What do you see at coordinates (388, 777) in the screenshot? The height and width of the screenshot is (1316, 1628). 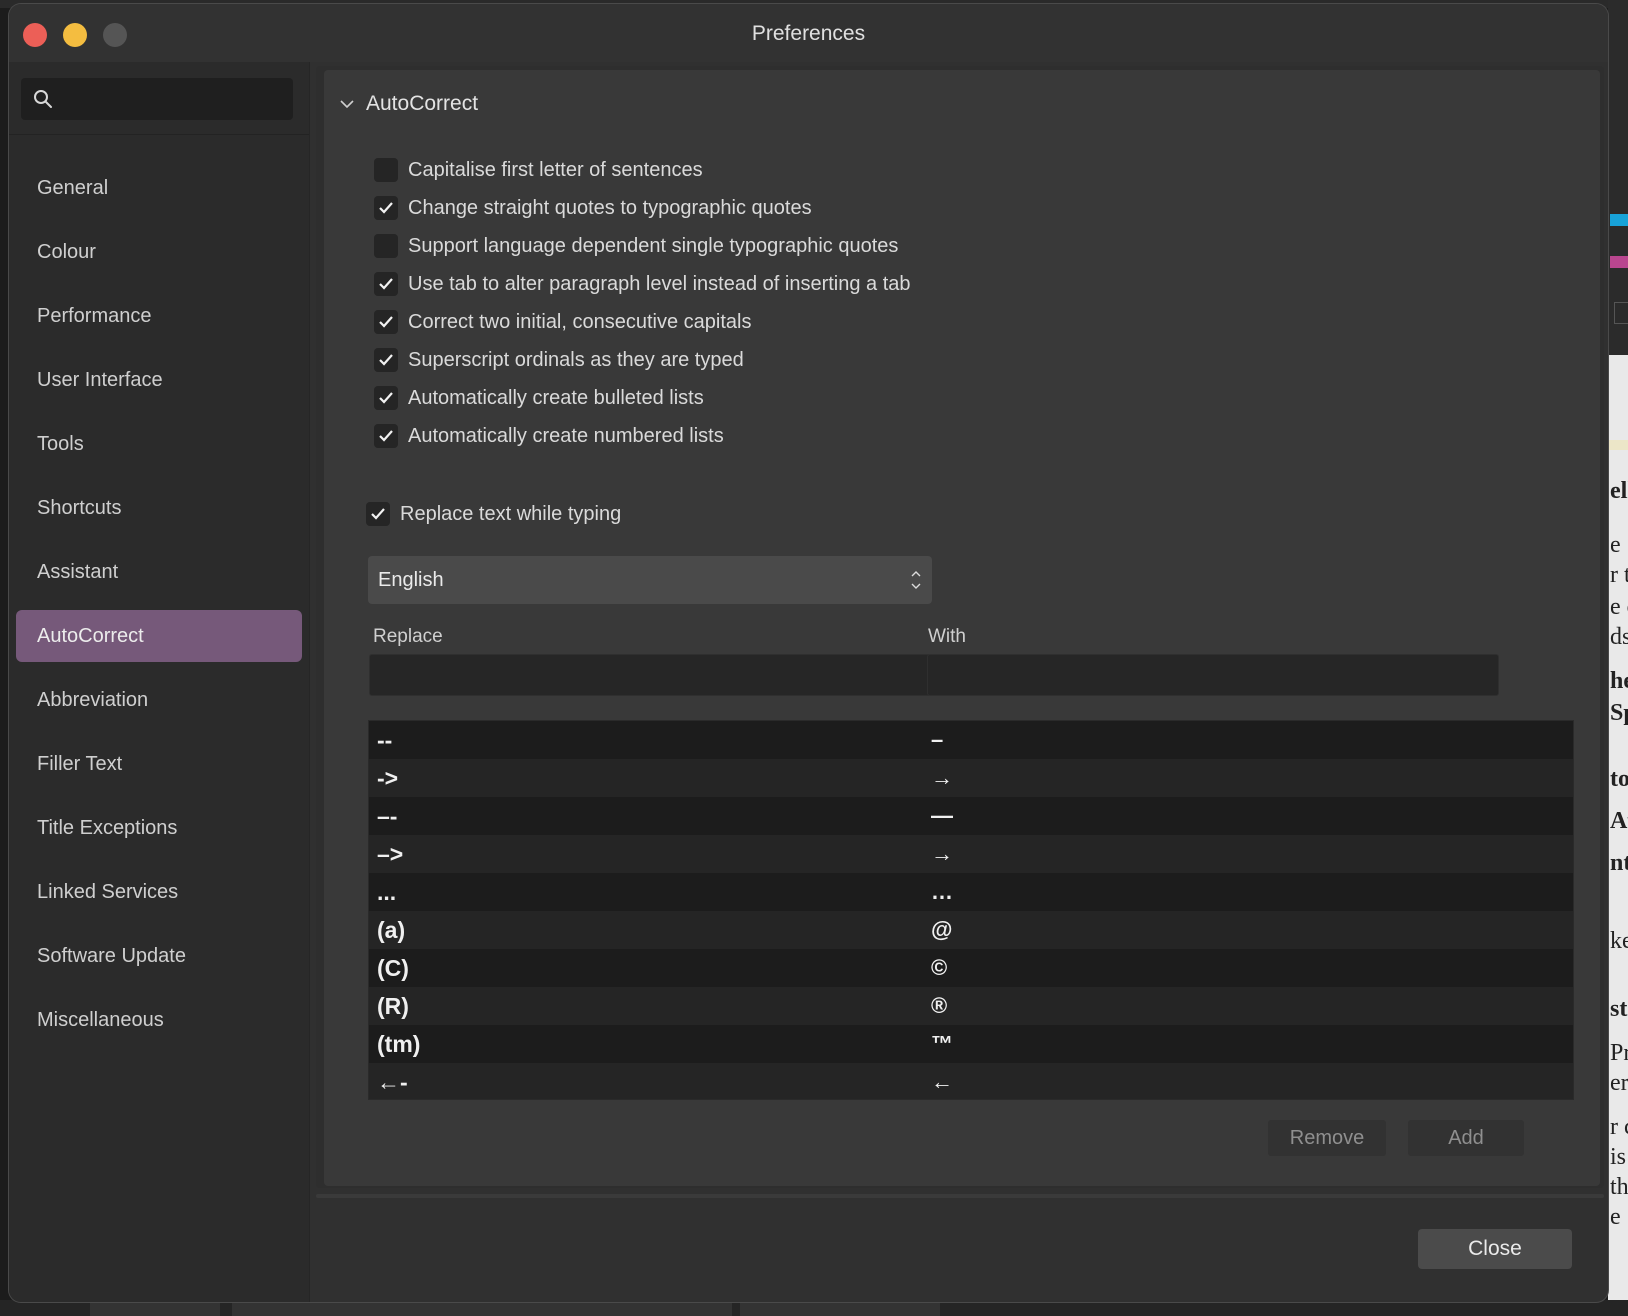 I see `replace-cell: ->` at bounding box center [388, 777].